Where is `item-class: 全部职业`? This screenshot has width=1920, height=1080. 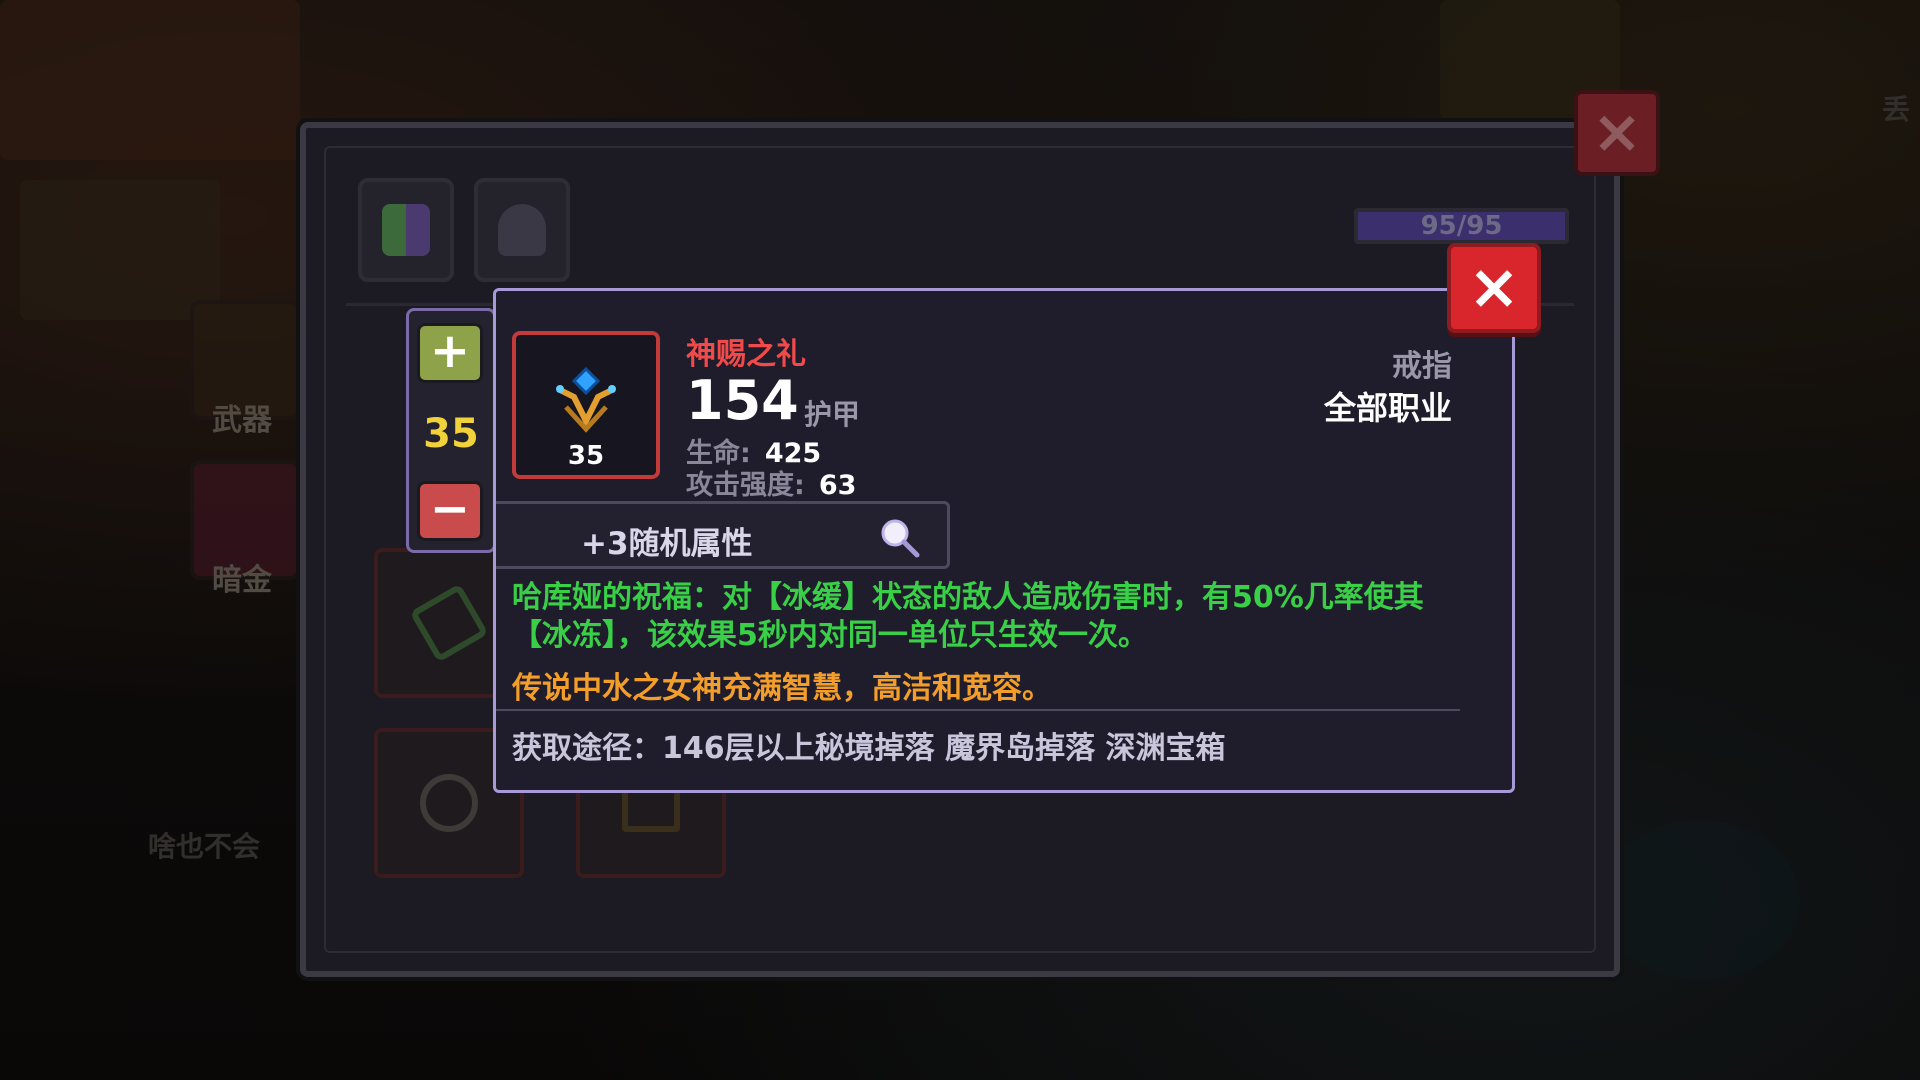
item-class: 全部职业 is located at coordinates (1387, 408).